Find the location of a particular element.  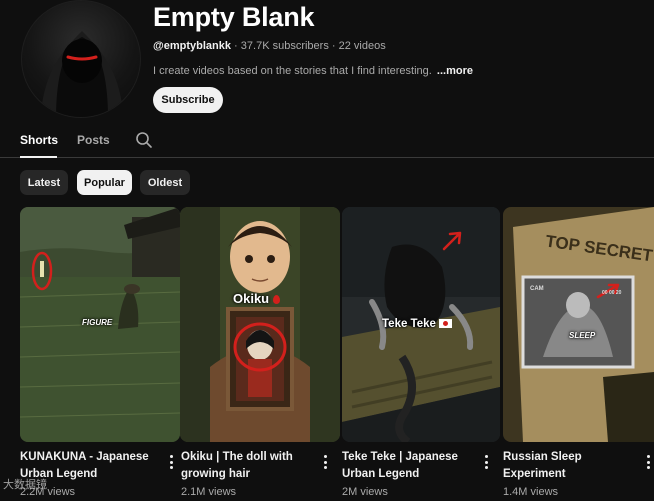

tab-shorts: Shorts is located at coordinates (39, 140).